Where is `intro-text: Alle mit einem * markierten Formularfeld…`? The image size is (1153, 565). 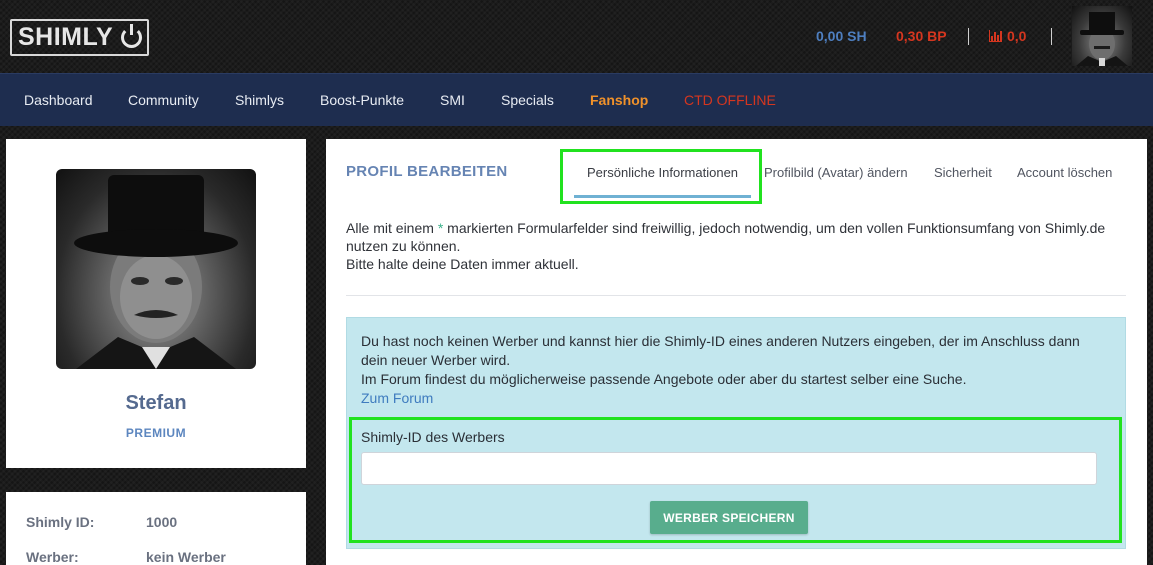
intro-text: Alle mit einem * markierten Formularfeld… is located at coordinates (726, 246).